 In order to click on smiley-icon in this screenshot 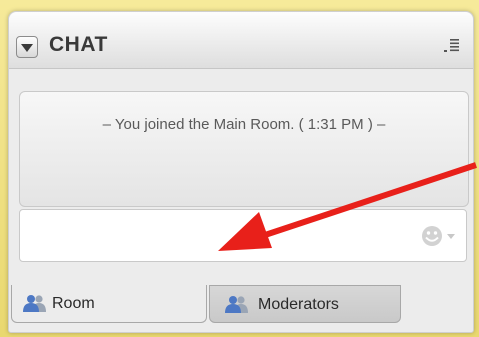, I will do `click(438, 236)`.